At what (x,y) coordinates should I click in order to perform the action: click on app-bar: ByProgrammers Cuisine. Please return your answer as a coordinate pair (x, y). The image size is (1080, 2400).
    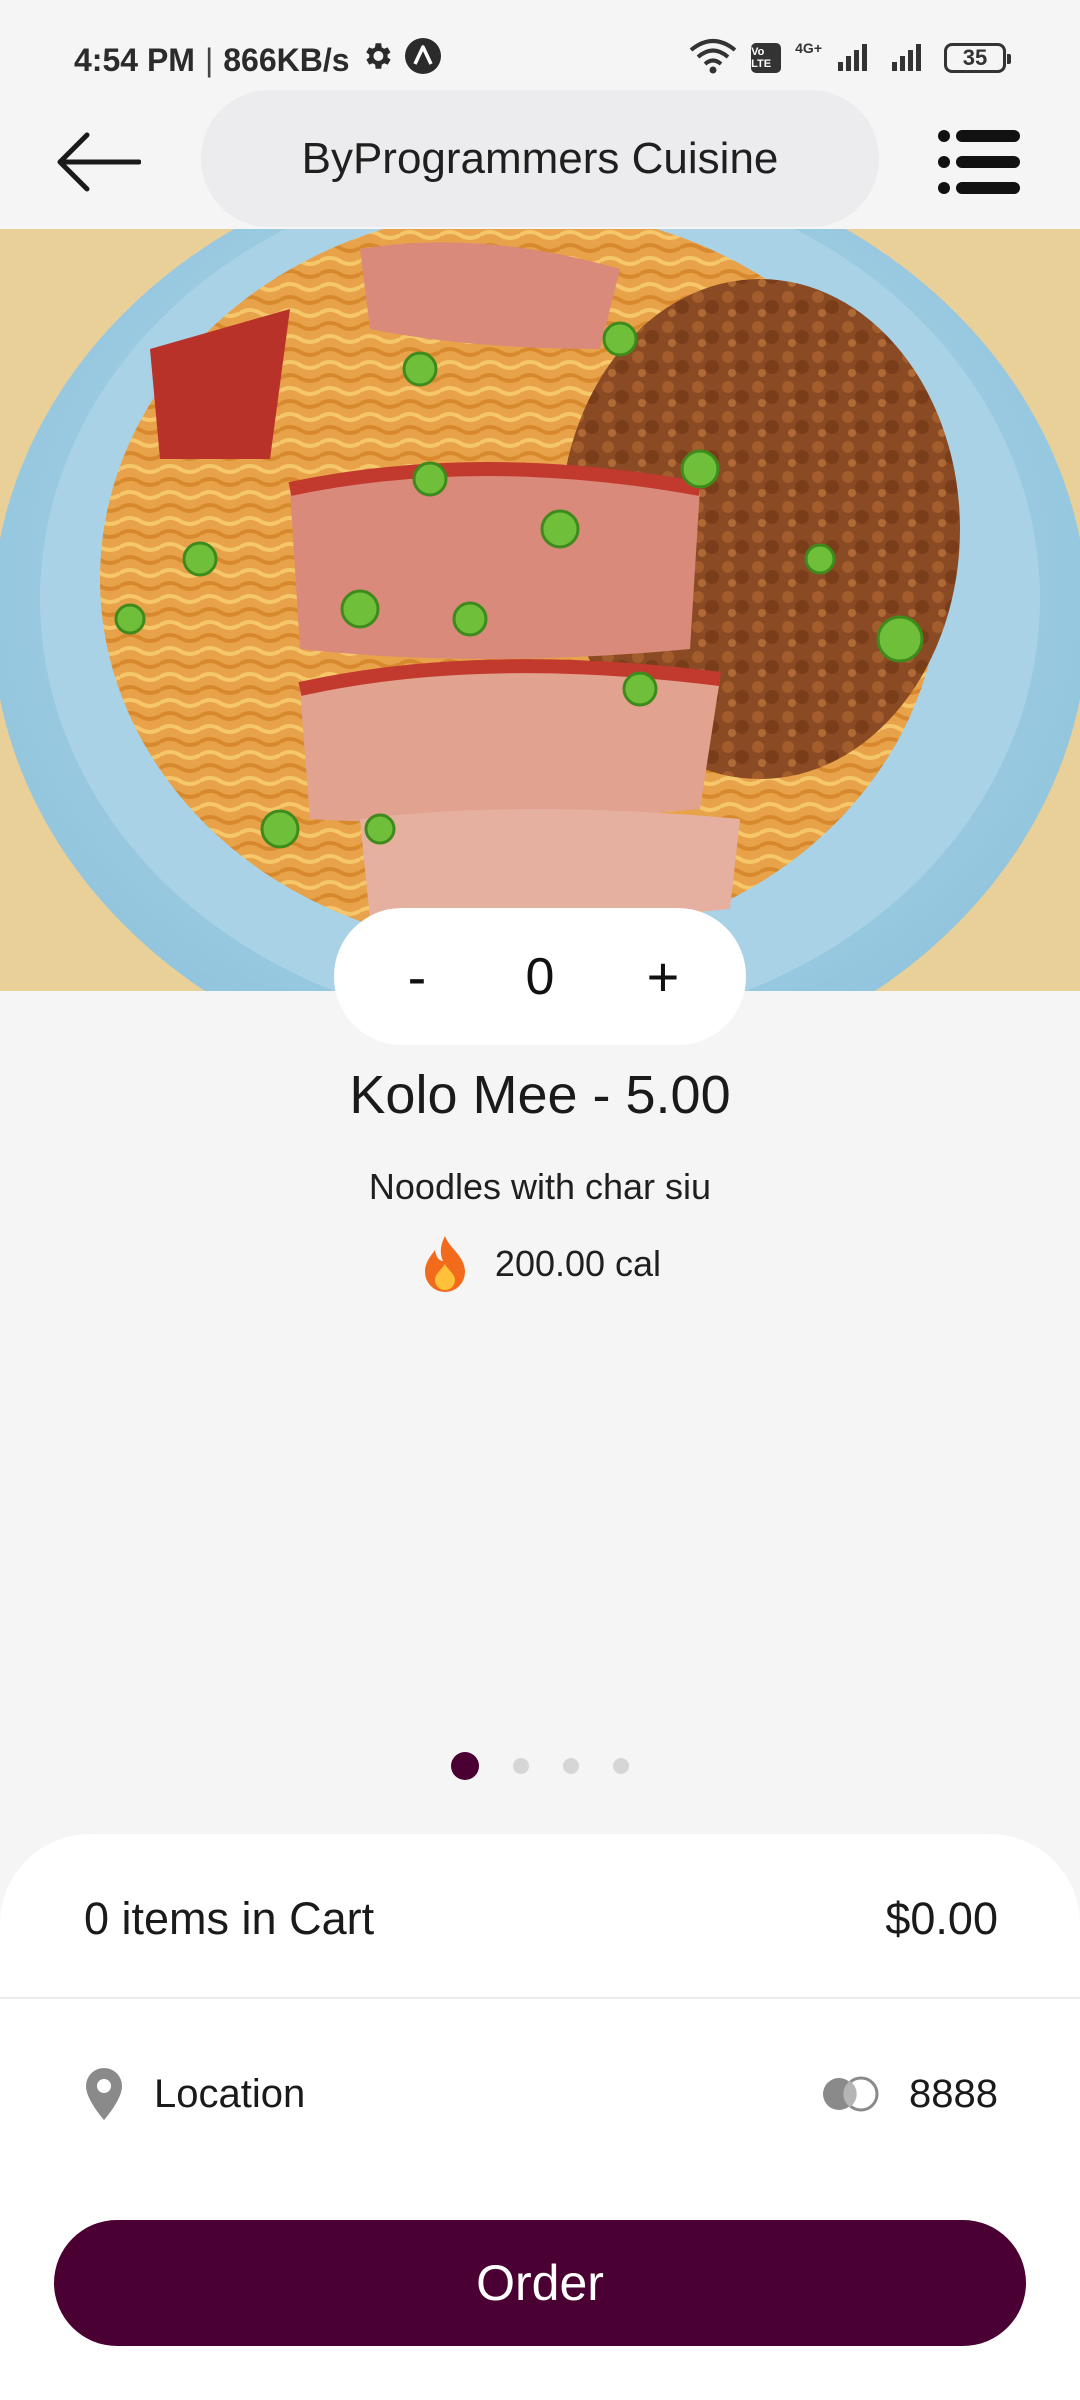
    Looking at the image, I should click on (540, 160).